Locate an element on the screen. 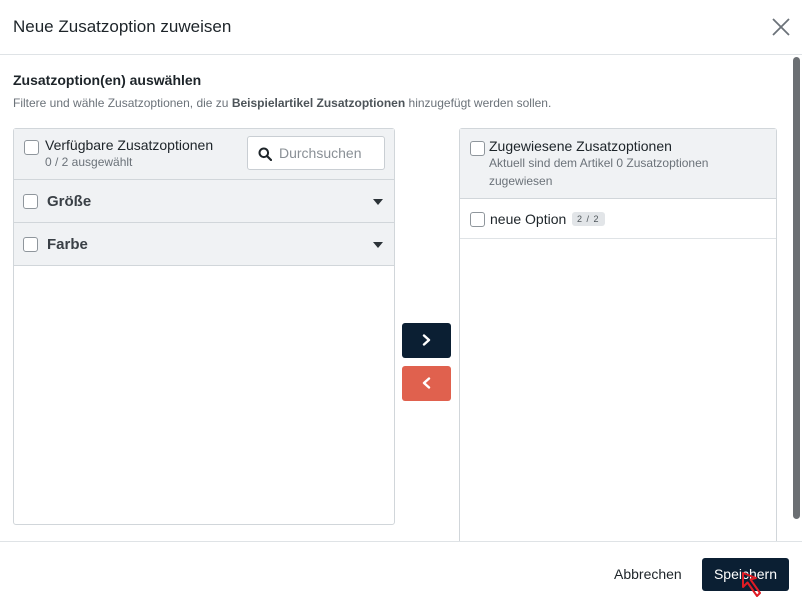 The width and height of the screenshot is (802, 604). close-icon is located at coordinates (781, 27).